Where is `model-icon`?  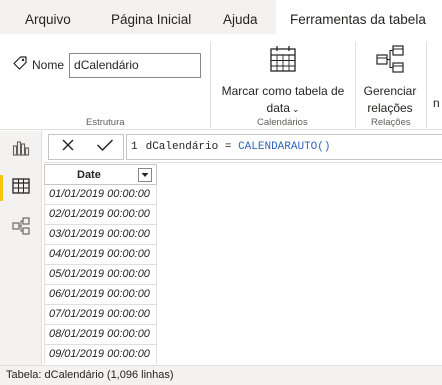 model-icon is located at coordinates (21, 228).